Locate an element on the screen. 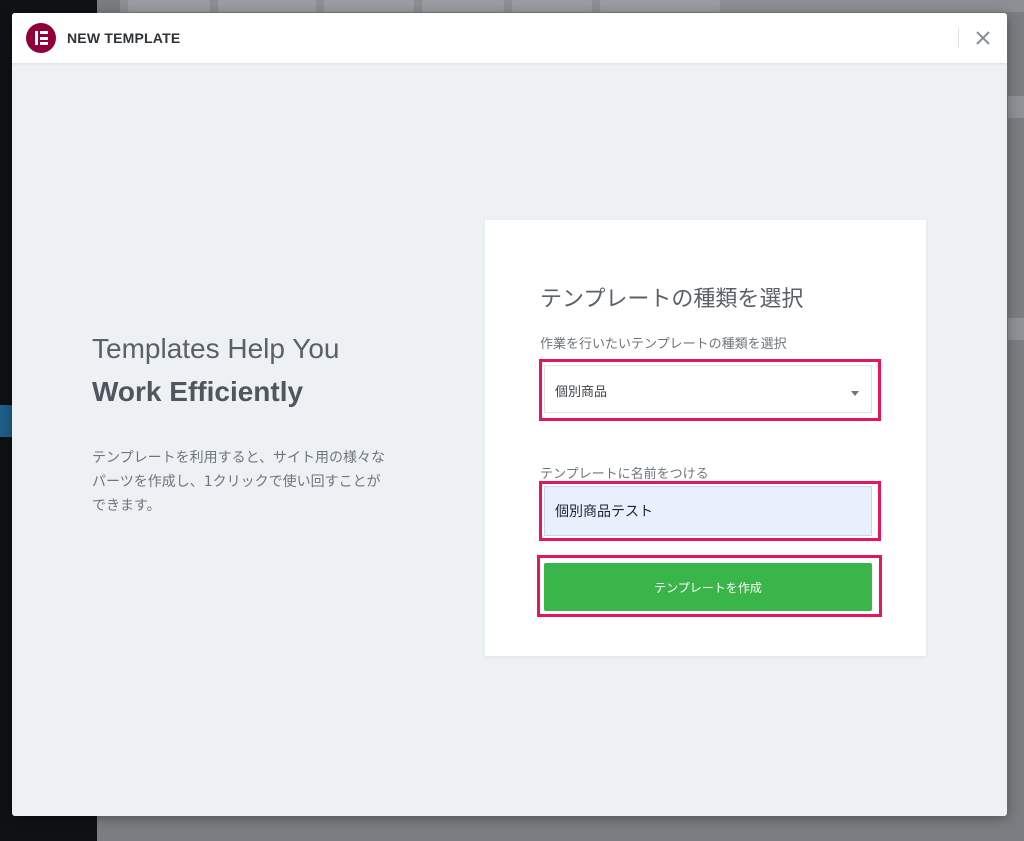 Image resolution: width=1024 pixels, height=841 pixels. chevron-down-icon is located at coordinates (855, 393).